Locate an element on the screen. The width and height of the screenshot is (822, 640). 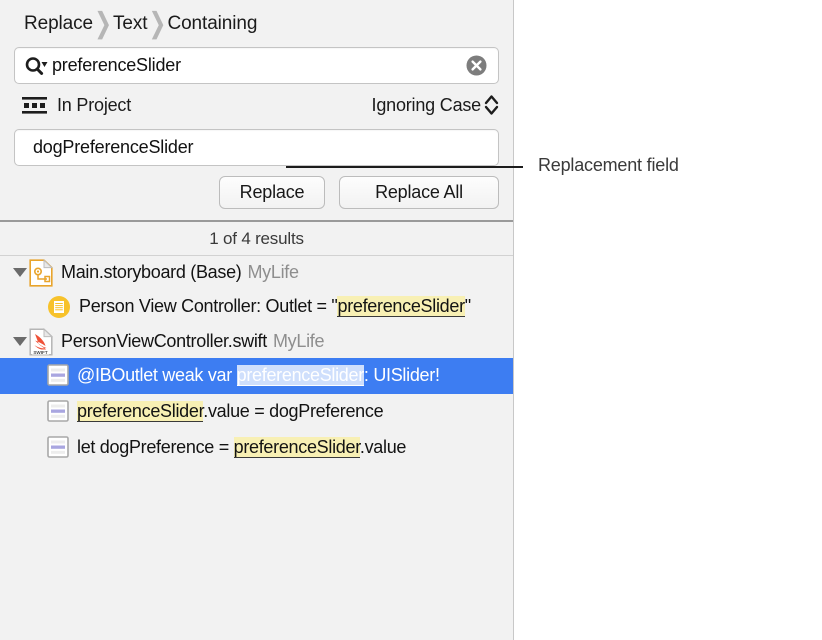
search-input-value: preferenceSlider is located at coordinates (259, 65).